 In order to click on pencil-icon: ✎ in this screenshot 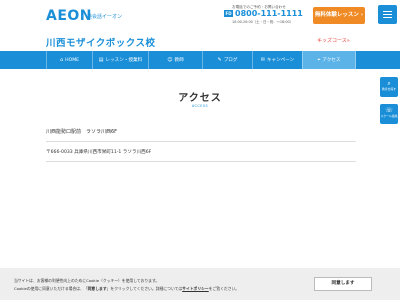, I will do `click(219, 60)`.